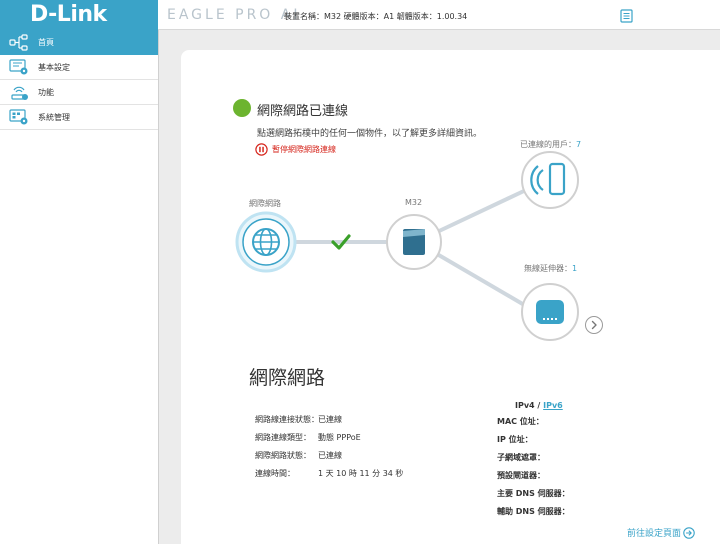 The image size is (720, 544). What do you see at coordinates (234, 15) in the screenshot?
I see `product-name: EAGLE PRO AI` at bounding box center [234, 15].